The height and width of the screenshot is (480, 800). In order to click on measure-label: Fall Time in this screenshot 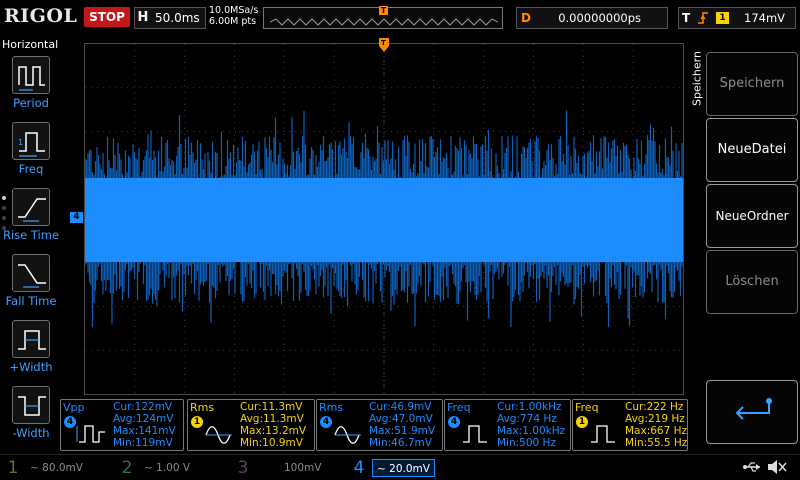, I will do `click(31, 301)`.